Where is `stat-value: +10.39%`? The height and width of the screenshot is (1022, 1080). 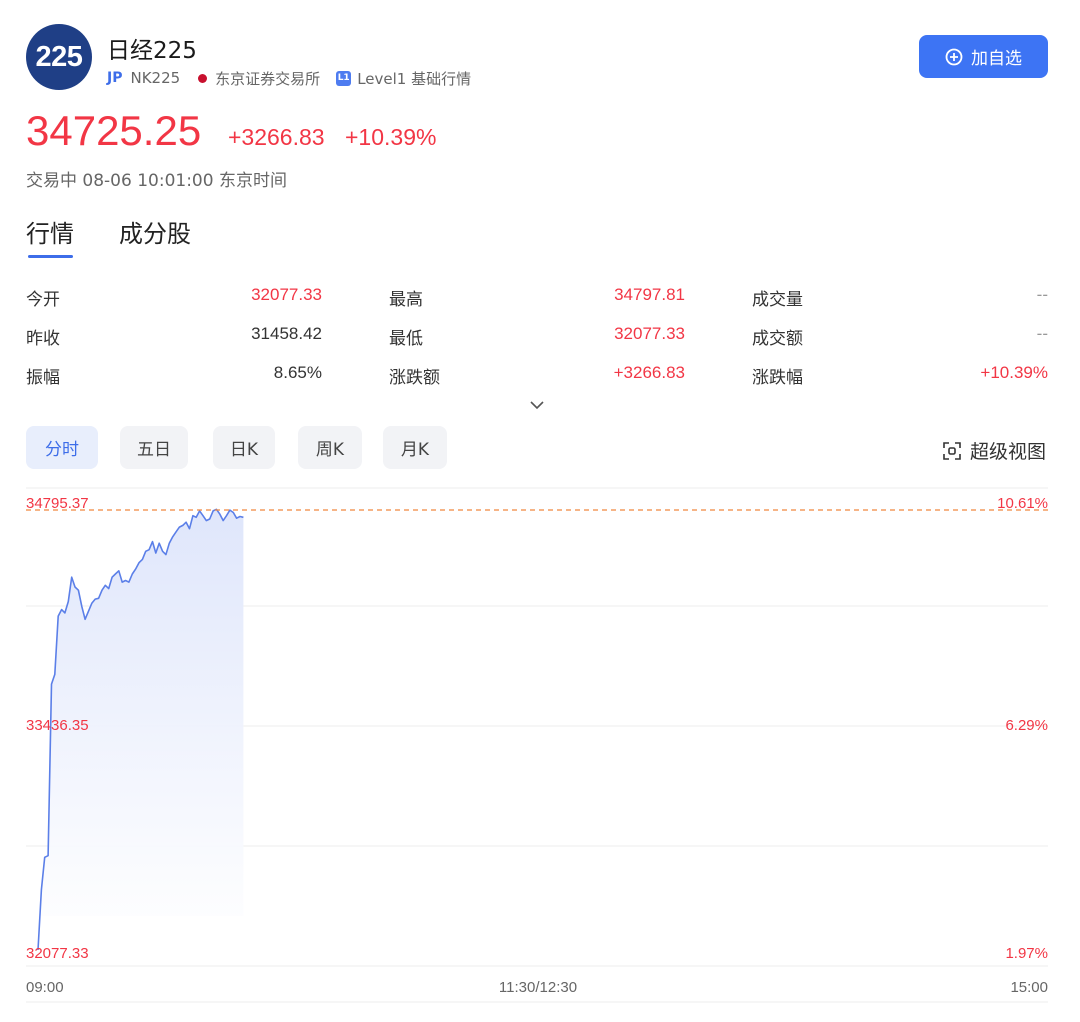 stat-value: +10.39% is located at coordinates (1014, 372).